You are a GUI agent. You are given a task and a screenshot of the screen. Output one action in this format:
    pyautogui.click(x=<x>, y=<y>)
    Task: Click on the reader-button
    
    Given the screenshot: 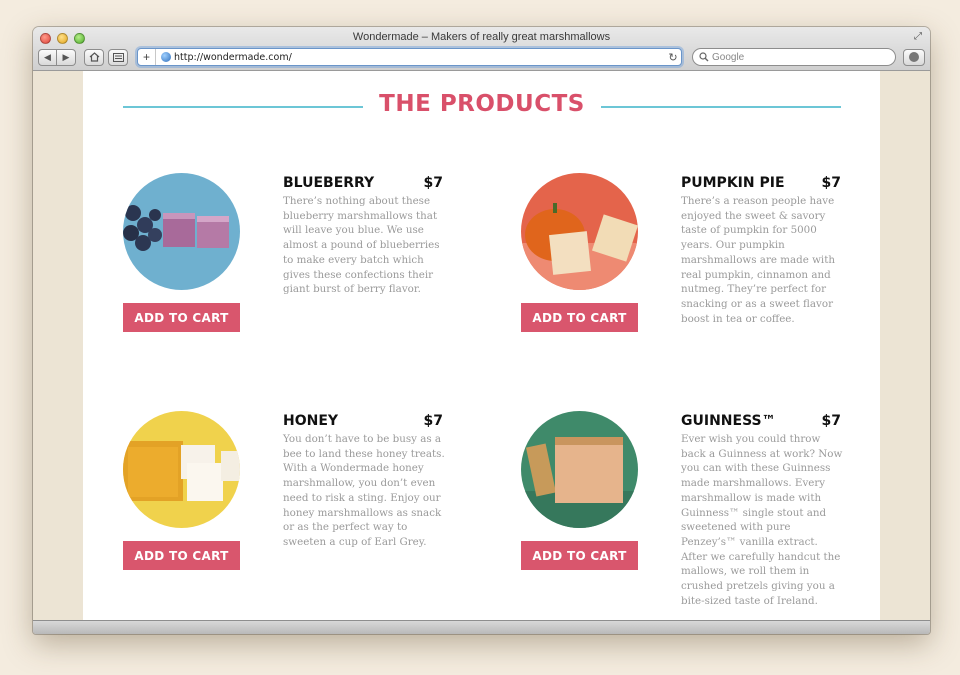 What is the action you would take?
    pyautogui.click(x=118, y=57)
    